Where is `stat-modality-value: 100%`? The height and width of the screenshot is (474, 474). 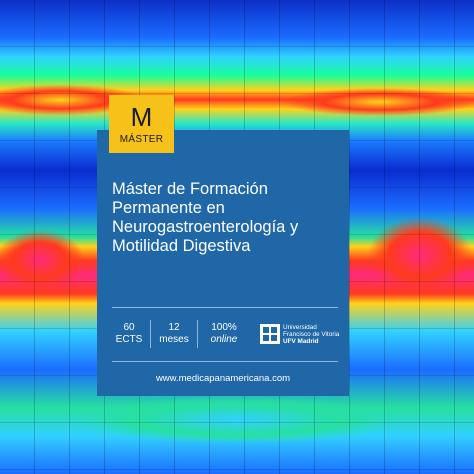 stat-modality-value: 100% is located at coordinates (224, 327).